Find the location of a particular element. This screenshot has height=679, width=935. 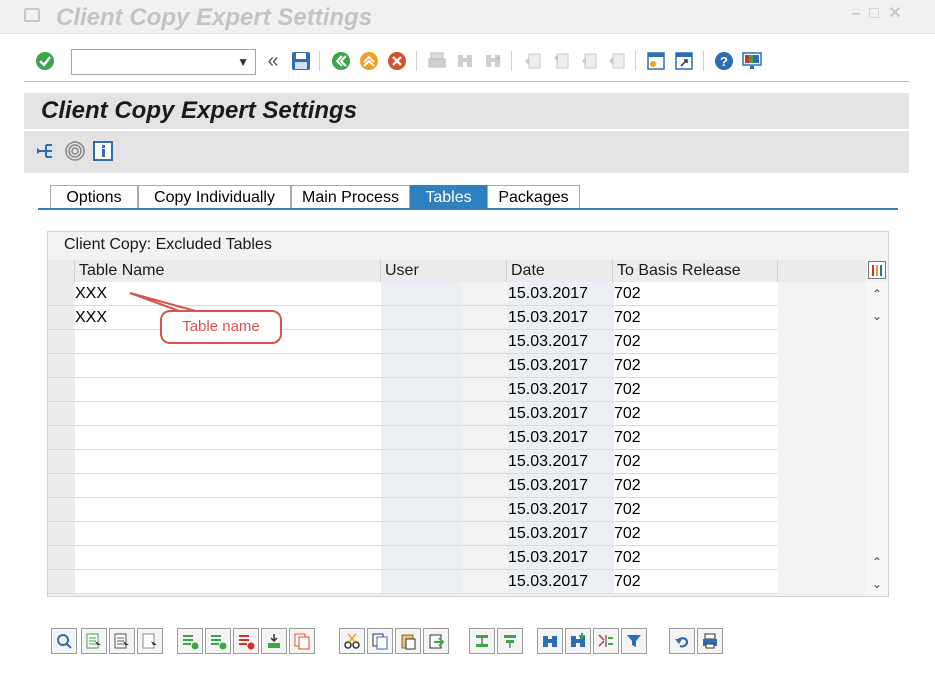

scroll-up-icon: ⌃ is located at coordinates (877, 294).